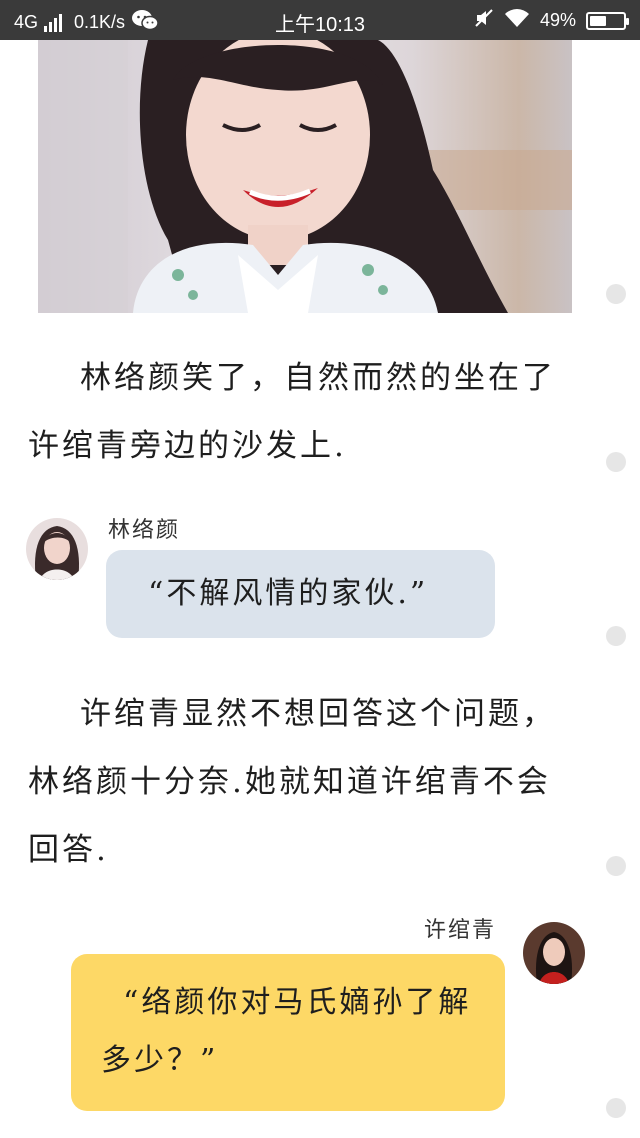 The height and width of the screenshot is (1138, 640). Describe the element at coordinates (57, 549) in the screenshot. I see `avatar-lin-luoyan` at that location.